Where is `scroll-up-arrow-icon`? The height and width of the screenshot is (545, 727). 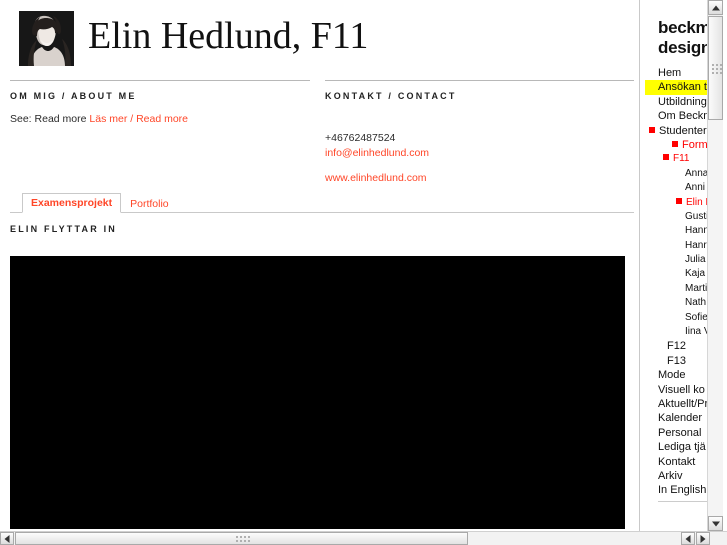 scroll-up-arrow-icon is located at coordinates (715, 7).